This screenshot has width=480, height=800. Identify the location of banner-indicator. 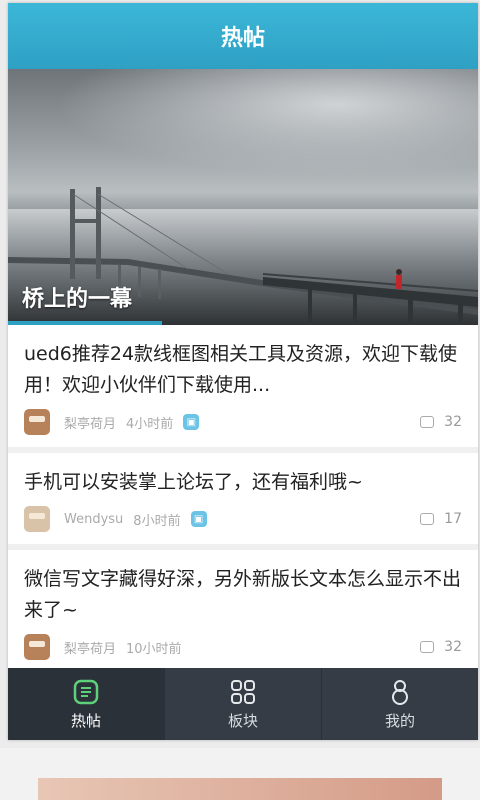
(85, 323).